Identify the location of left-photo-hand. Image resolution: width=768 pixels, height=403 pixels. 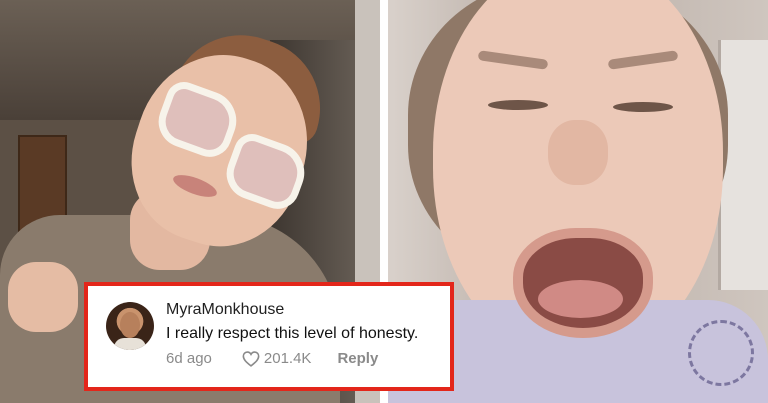
(43, 297).